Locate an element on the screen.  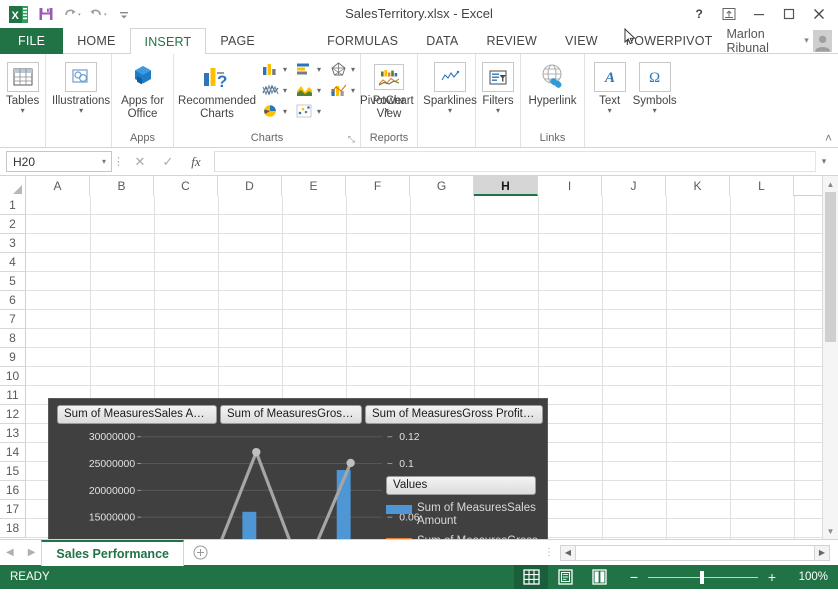
combo-chart-button: ▾ is located at coordinates (341, 90).